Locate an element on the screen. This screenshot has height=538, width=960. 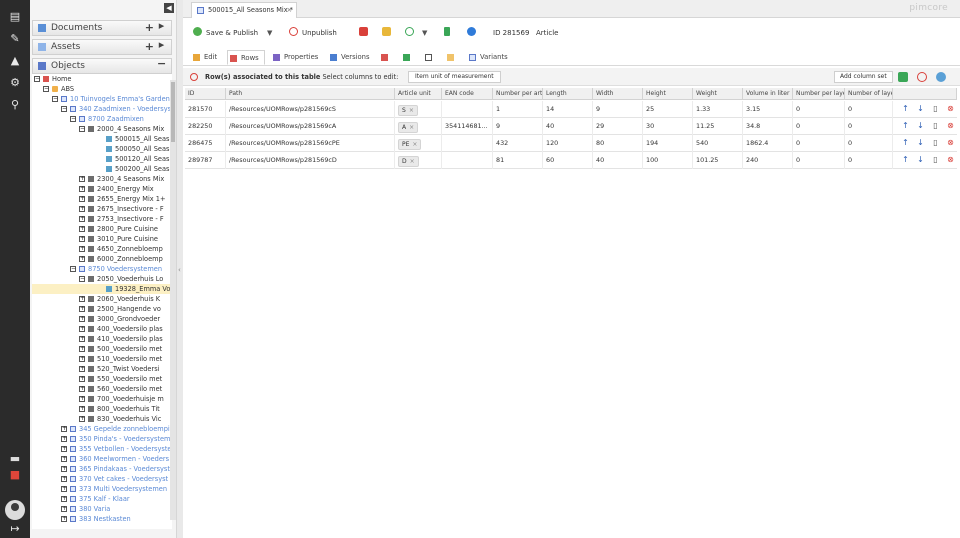
tree-item: +383 Nestkasten is located at coordinates (102, 519).